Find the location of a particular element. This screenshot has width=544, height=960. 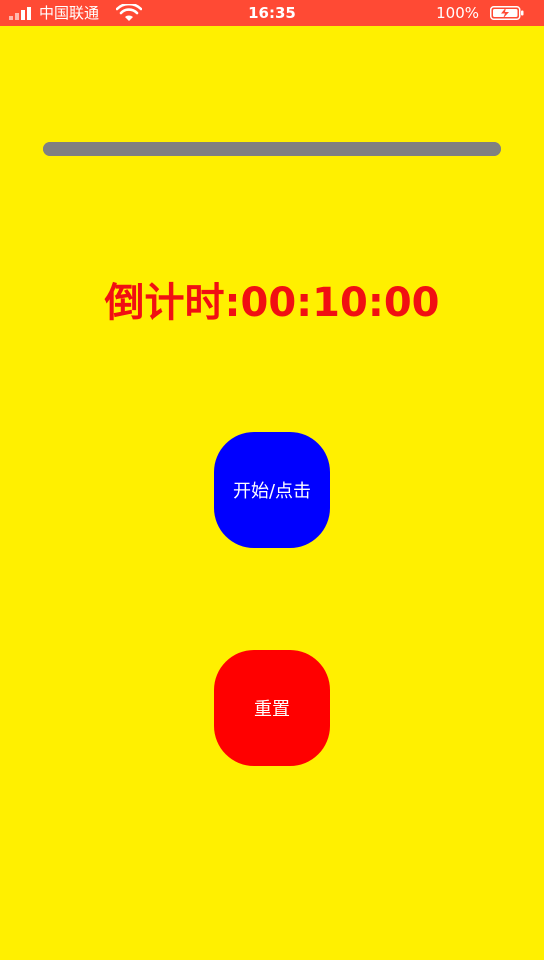

start-button-label: 开始/点击 is located at coordinates (272, 491).